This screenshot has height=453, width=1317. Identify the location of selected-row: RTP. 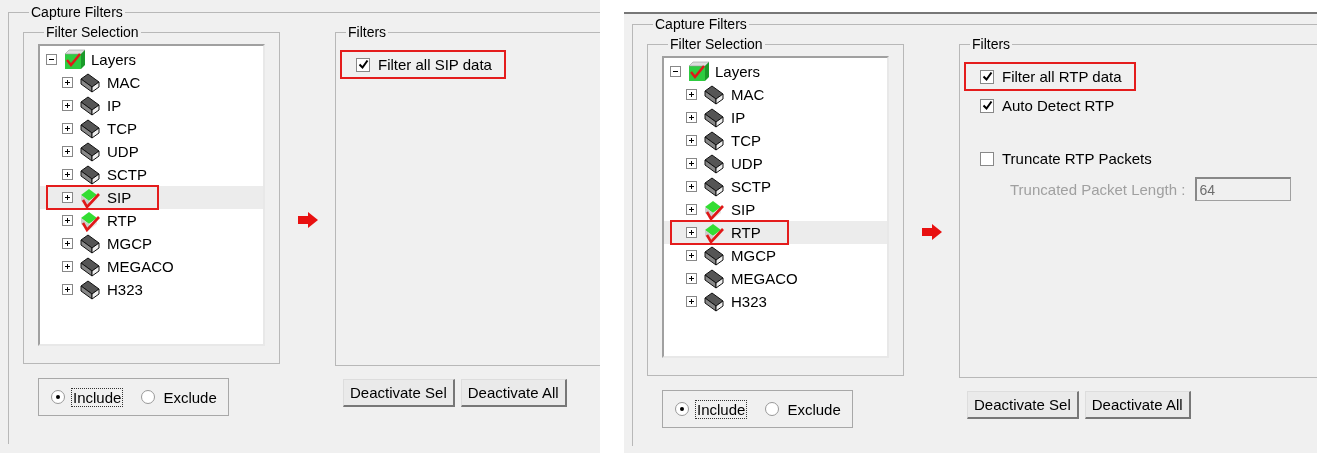
(775, 232).